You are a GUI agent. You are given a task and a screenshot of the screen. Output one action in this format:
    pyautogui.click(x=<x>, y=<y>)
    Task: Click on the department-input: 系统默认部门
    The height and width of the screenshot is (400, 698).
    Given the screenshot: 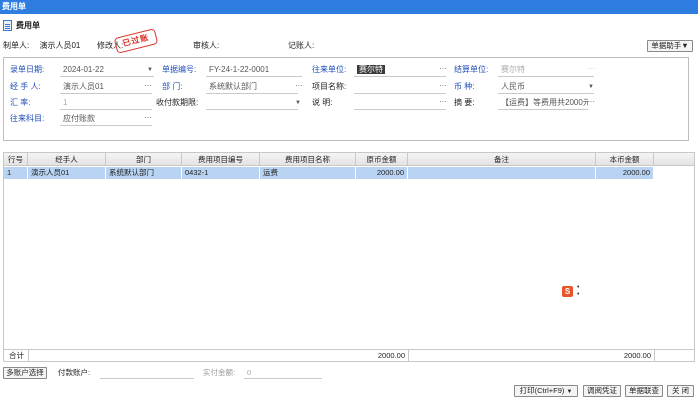 What is the action you would take?
    pyautogui.click(x=252, y=87)
    